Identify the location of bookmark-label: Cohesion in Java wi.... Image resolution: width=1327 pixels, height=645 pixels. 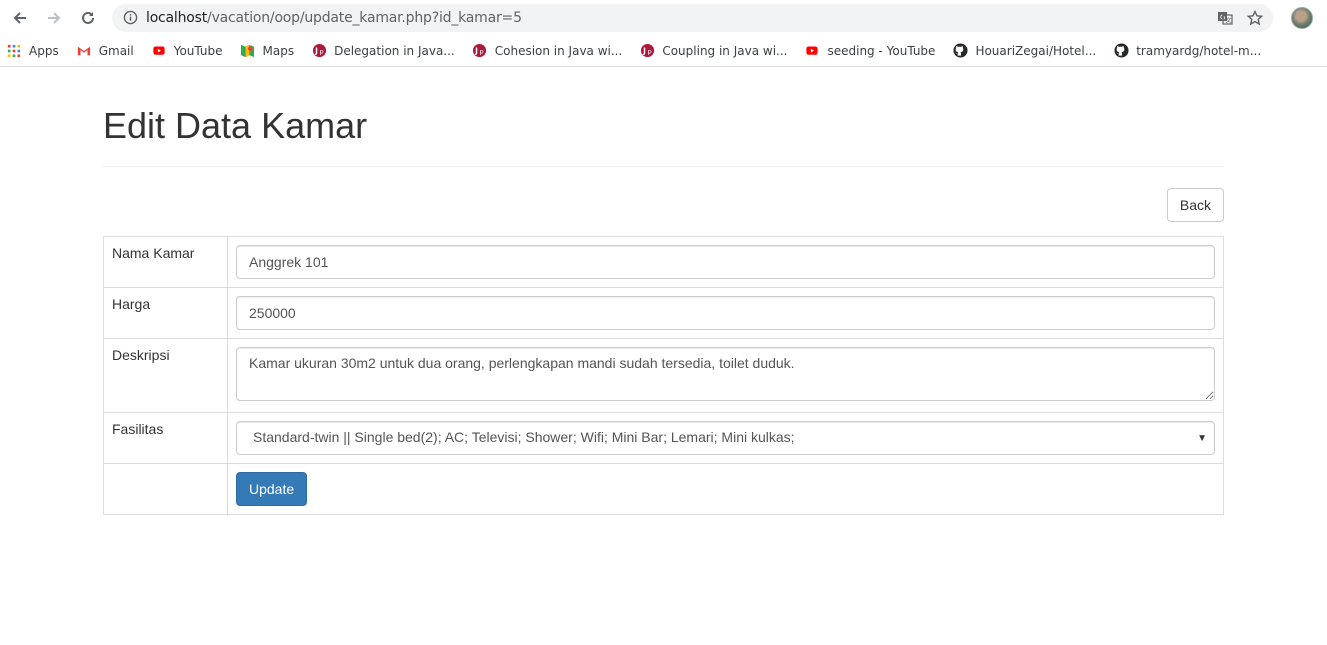
(558, 50).